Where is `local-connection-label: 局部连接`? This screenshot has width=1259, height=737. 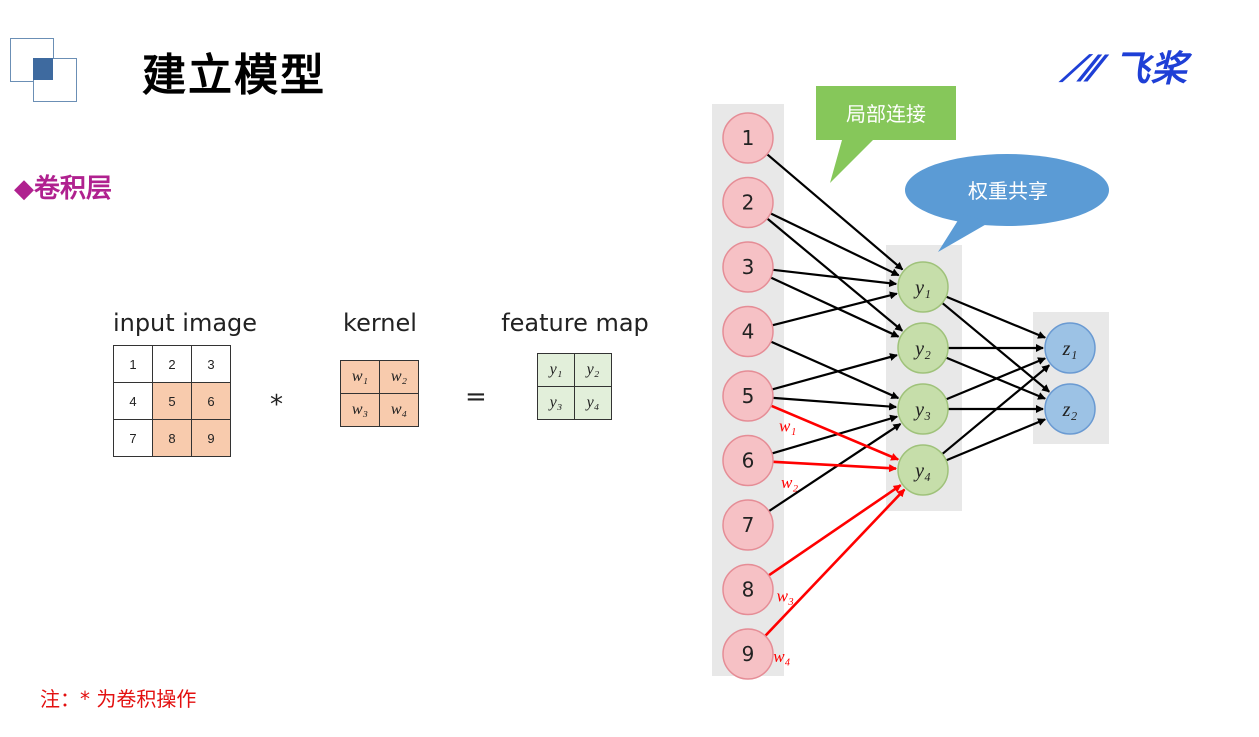
local-connection-label: 局部连接 is located at coordinates (886, 114).